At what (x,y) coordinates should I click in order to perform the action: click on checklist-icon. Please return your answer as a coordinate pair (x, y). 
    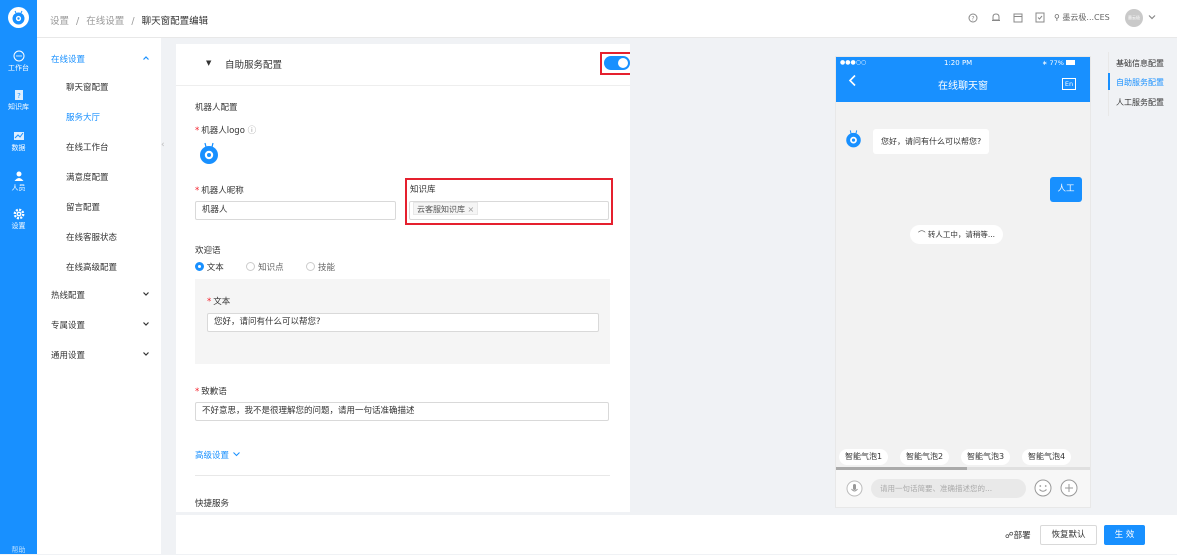
    Looking at the image, I should click on (1040, 19).